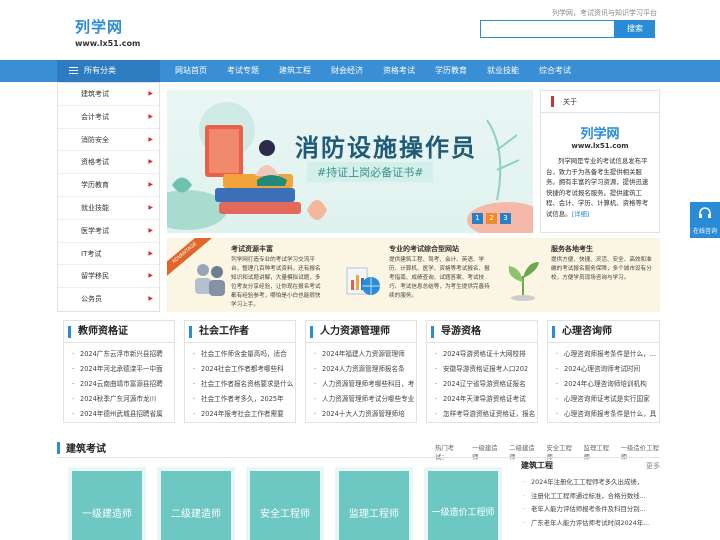  I want to click on list-item: 2024十大人力资源管理师培, so click(365, 414).